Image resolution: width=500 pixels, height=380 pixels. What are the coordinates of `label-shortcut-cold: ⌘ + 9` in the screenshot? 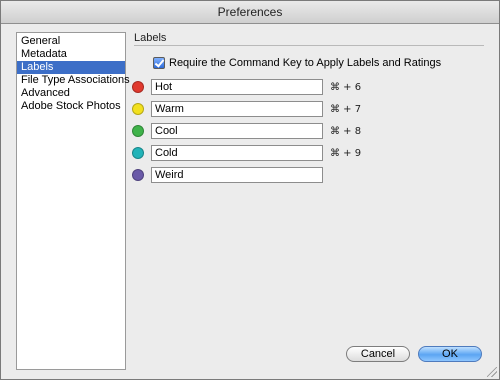 It's located at (346, 153).